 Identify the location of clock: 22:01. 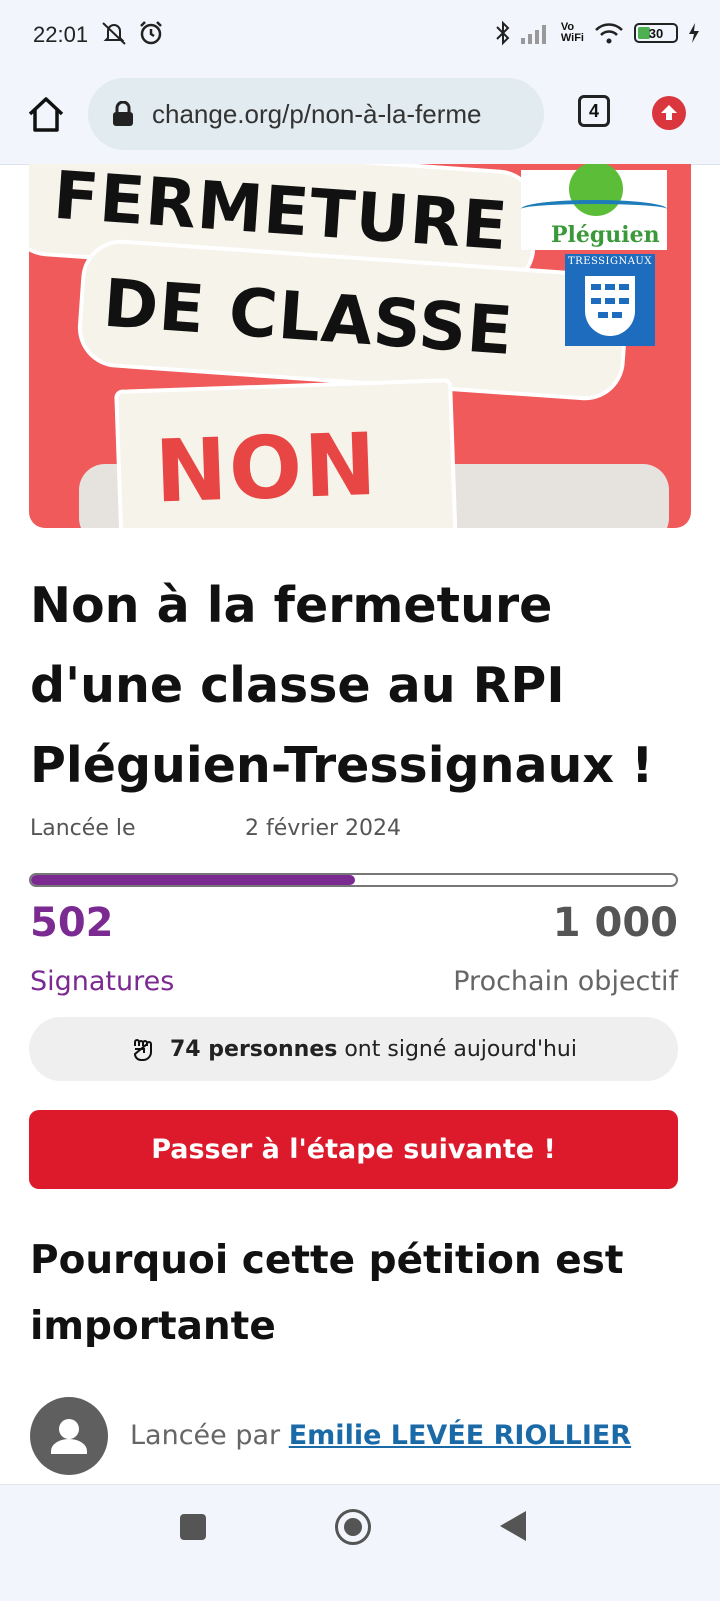
(61, 34).